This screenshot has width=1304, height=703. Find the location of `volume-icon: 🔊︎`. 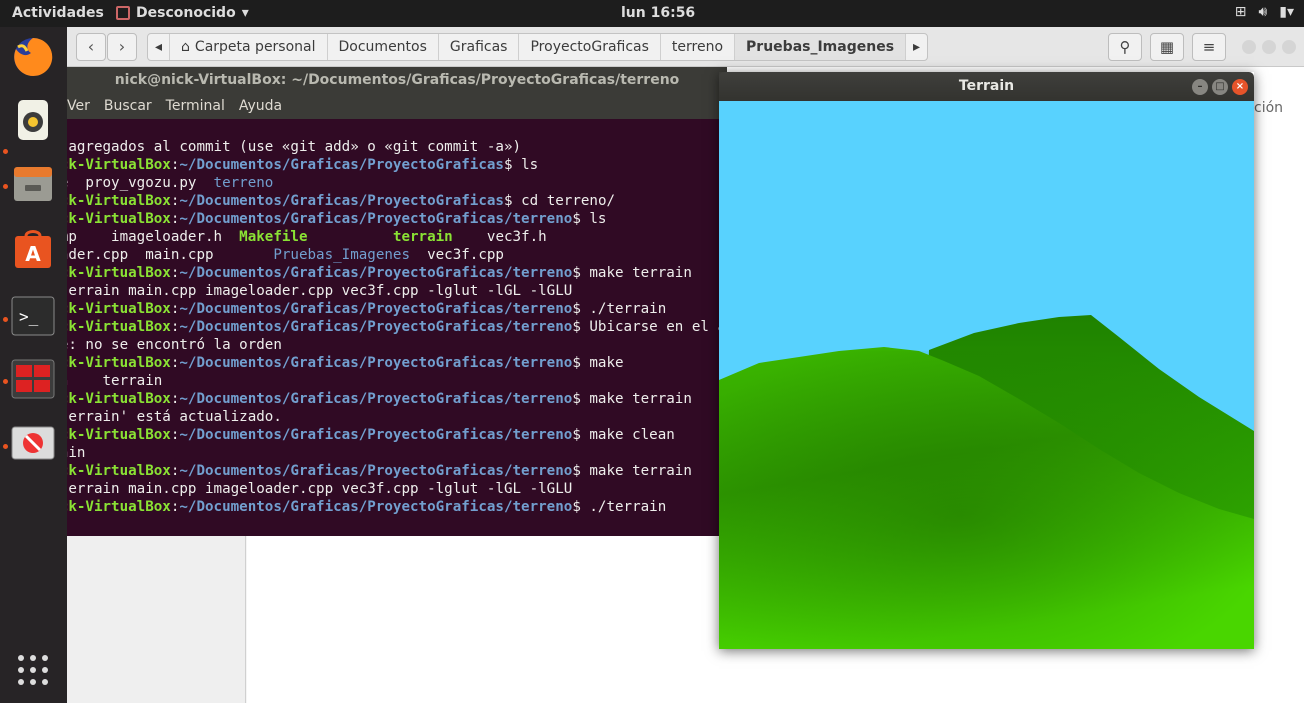

volume-icon: 🔊︎ is located at coordinates (1262, 12).